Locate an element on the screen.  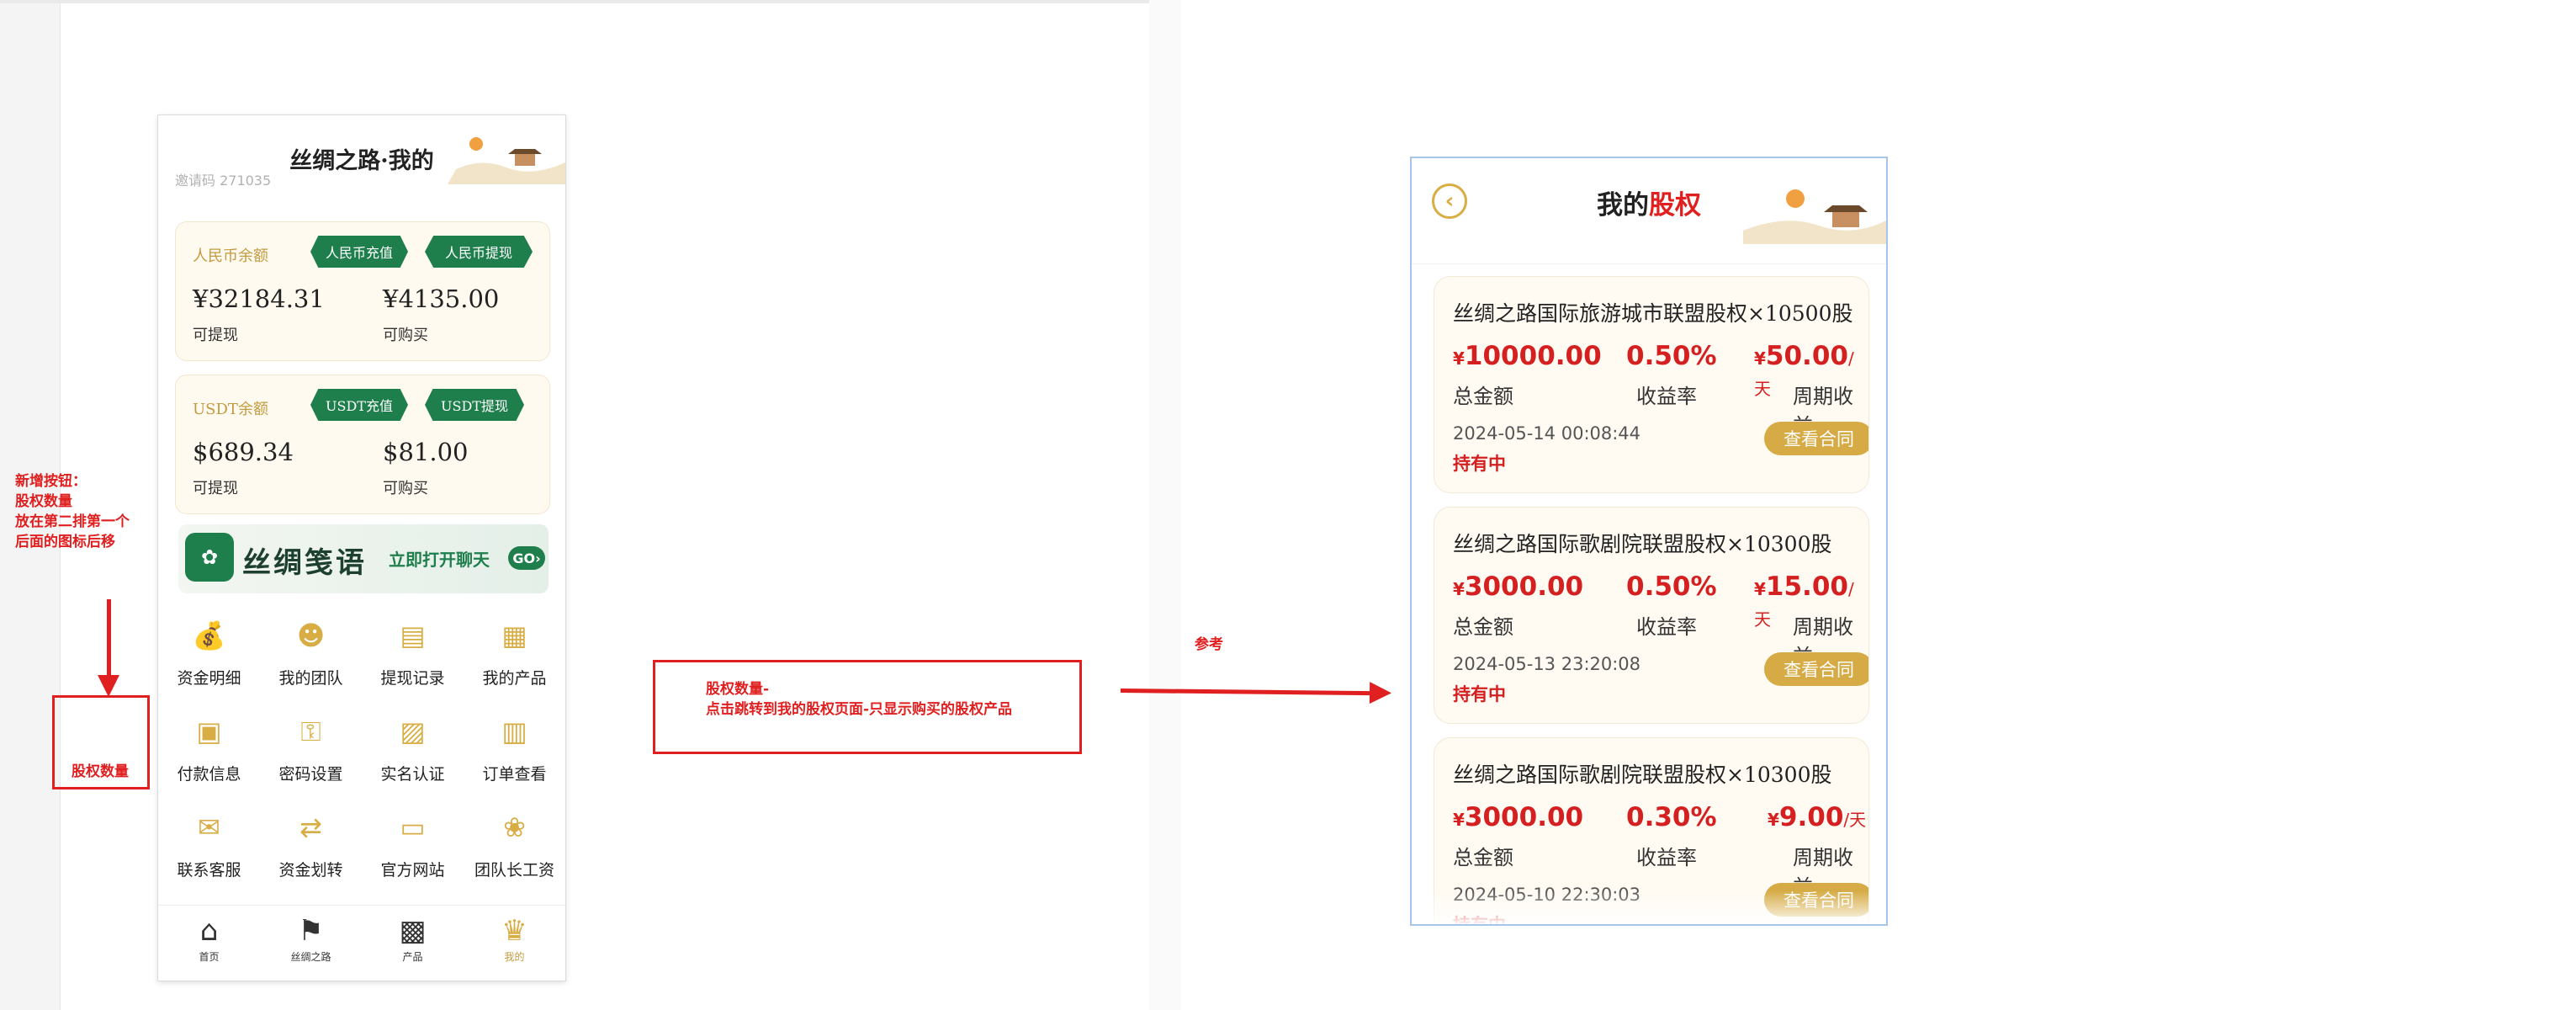
grid-item-my-team: ☻ 我的团队 is located at coordinates (311, 659).